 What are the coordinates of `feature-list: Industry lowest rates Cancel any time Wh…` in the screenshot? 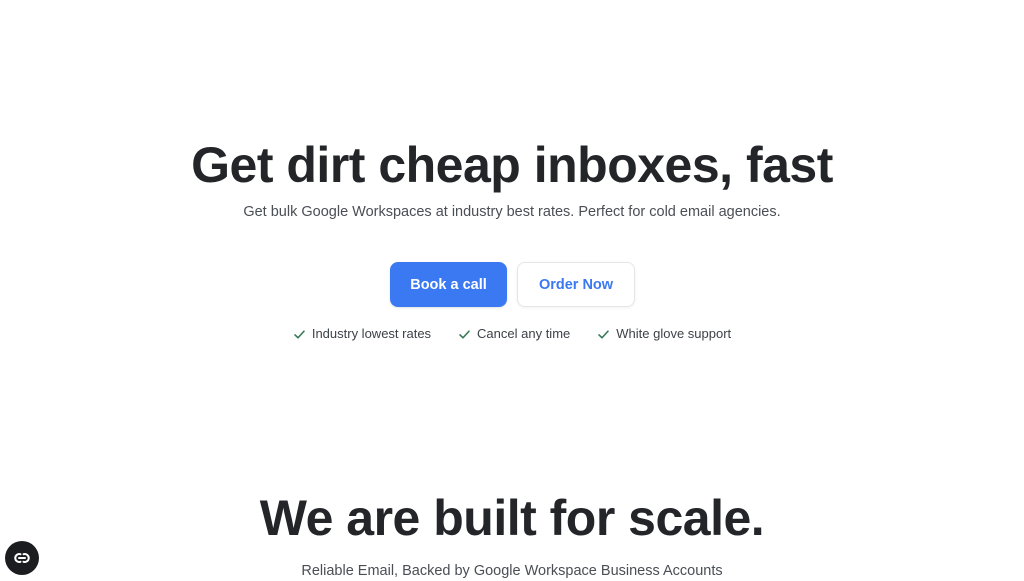 It's located at (512, 334).